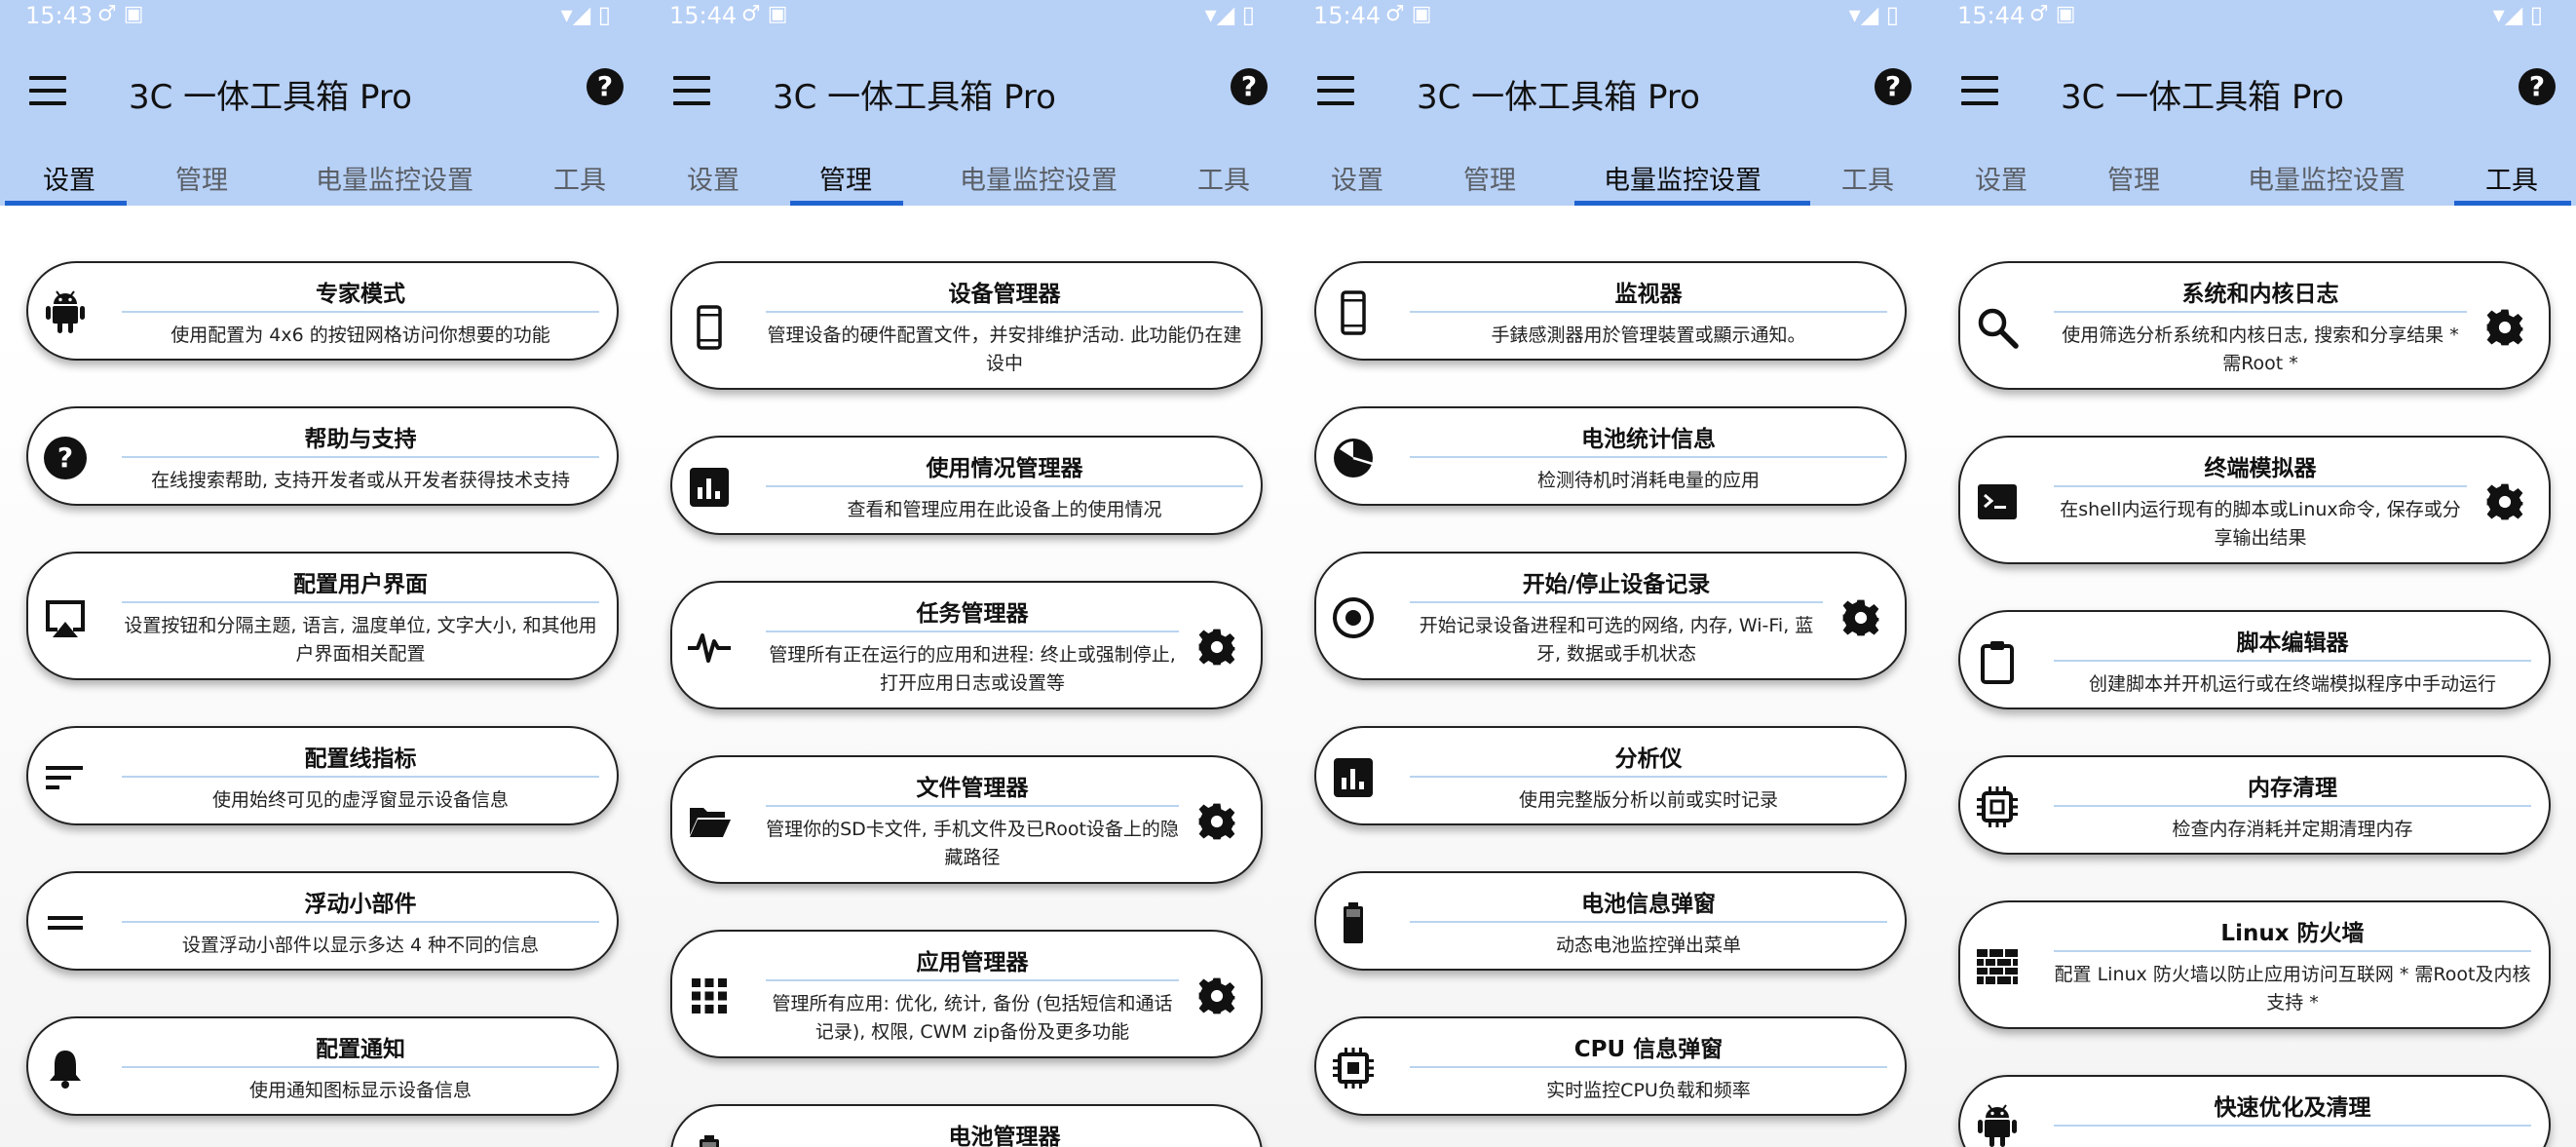 This screenshot has height=1147, width=2576. What do you see at coordinates (709, 327) in the screenshot?
I see `phone-icon` at bounding box center [709, 327].